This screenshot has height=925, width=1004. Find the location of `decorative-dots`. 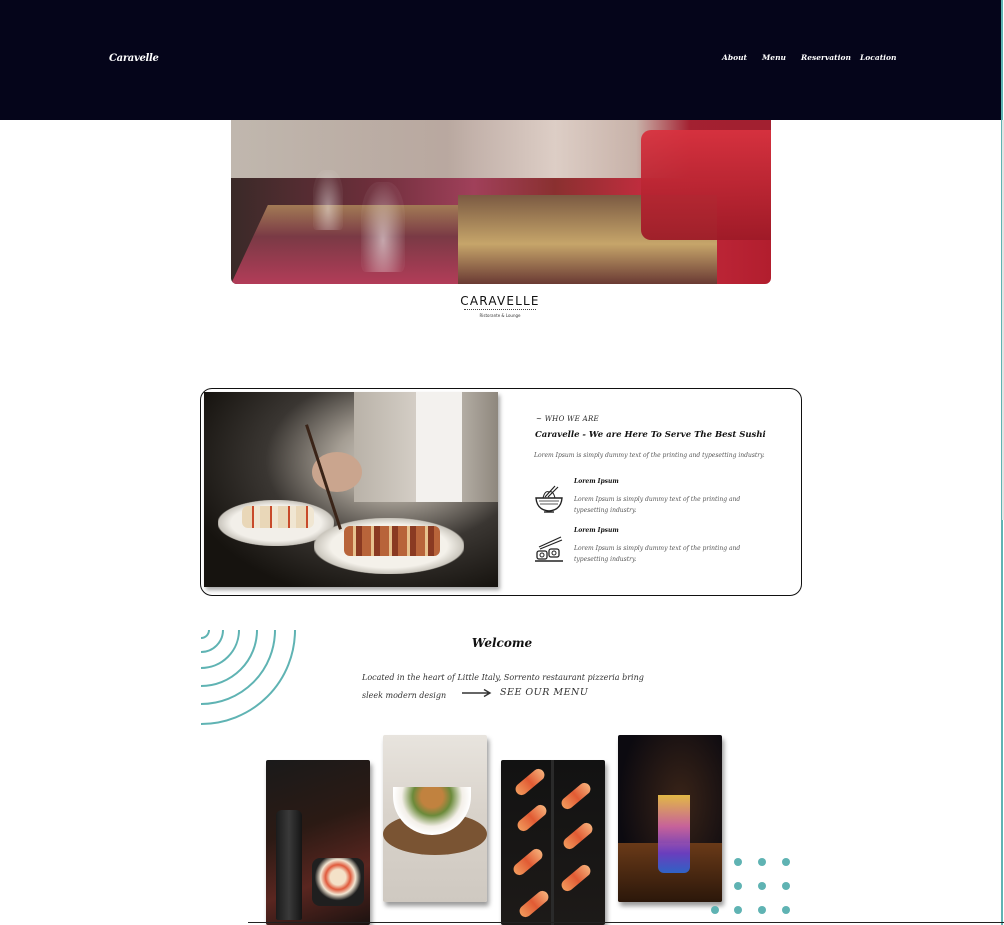

decorative-dots is located at coordinates (750, 886).